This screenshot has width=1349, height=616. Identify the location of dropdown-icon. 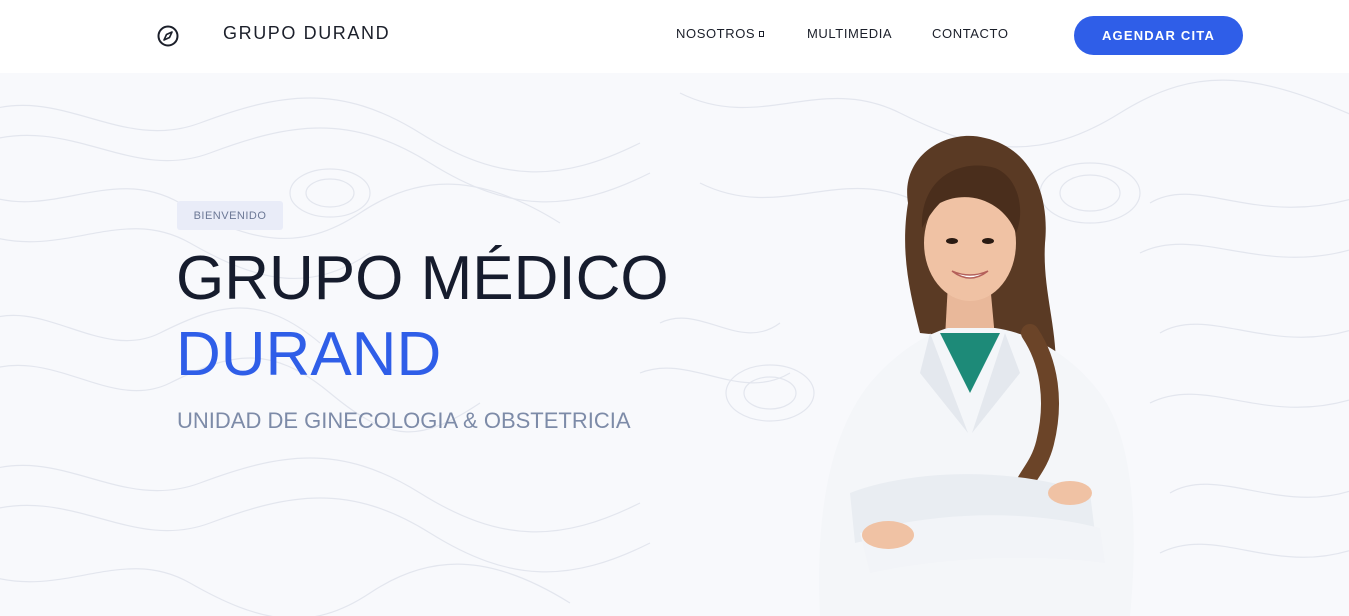
(761, 34).